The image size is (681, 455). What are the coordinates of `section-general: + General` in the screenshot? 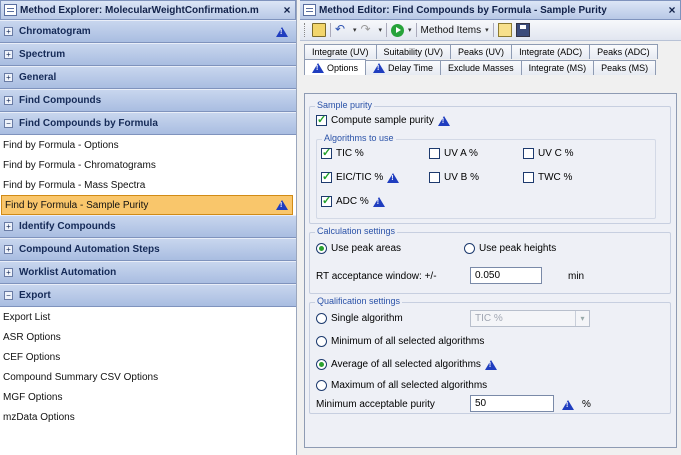 It's located at (148, 77).